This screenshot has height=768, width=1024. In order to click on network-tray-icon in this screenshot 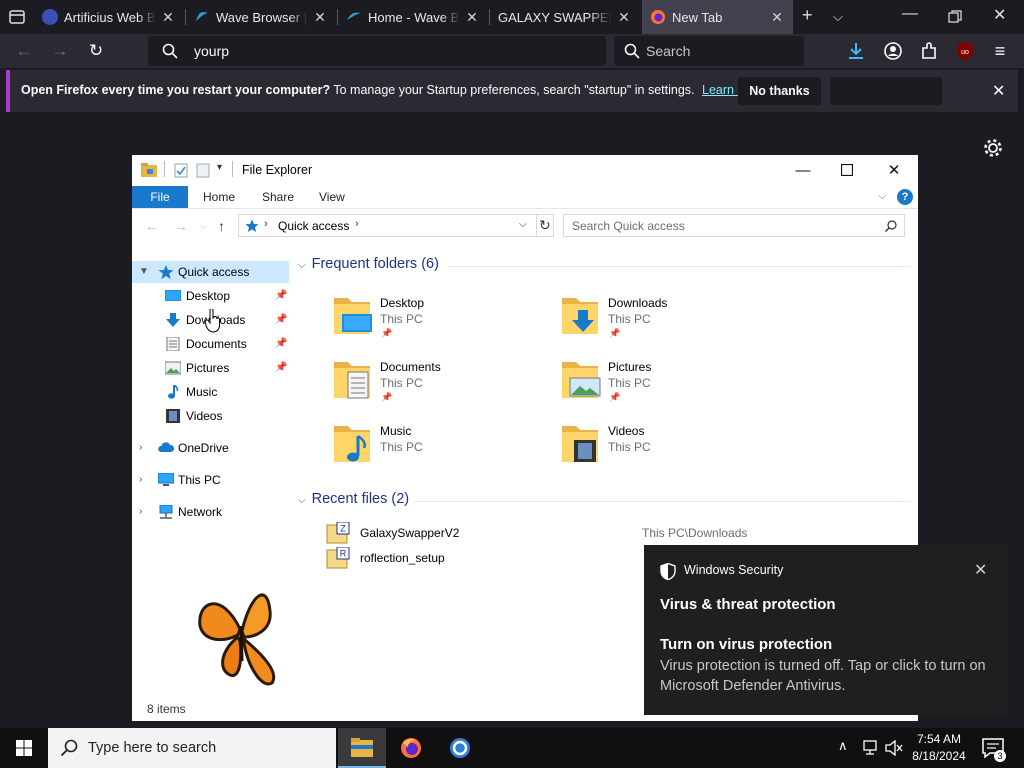, I will do `click(871, 748)`.